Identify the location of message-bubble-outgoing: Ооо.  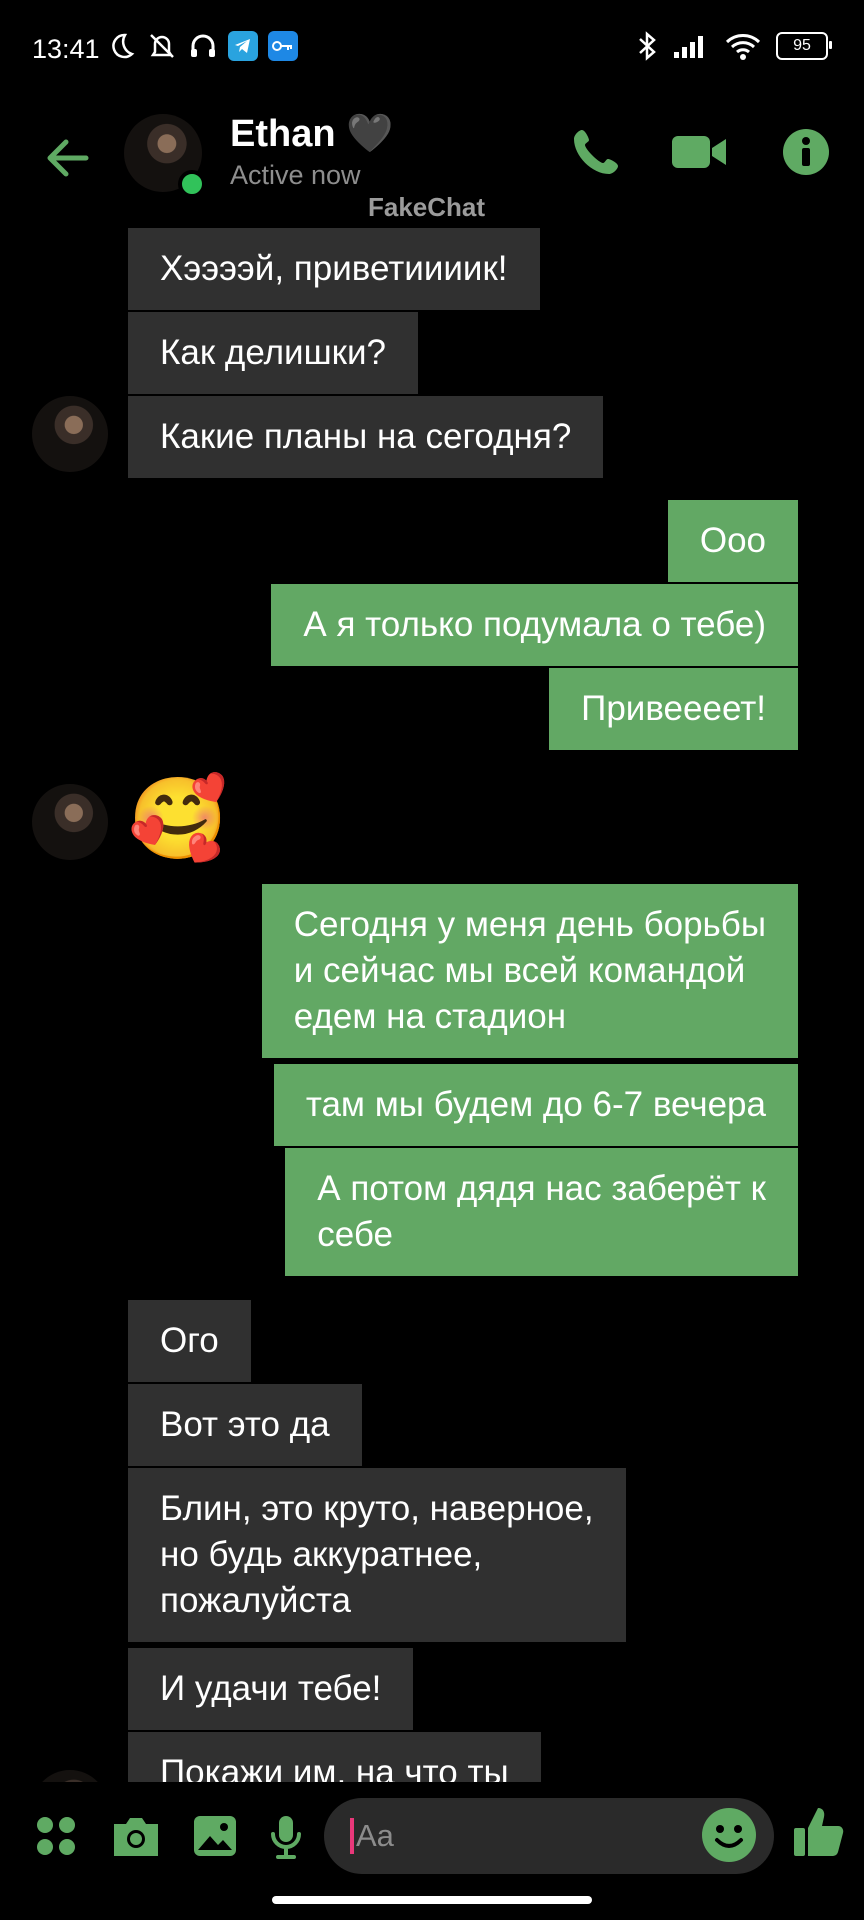
(732, 541).